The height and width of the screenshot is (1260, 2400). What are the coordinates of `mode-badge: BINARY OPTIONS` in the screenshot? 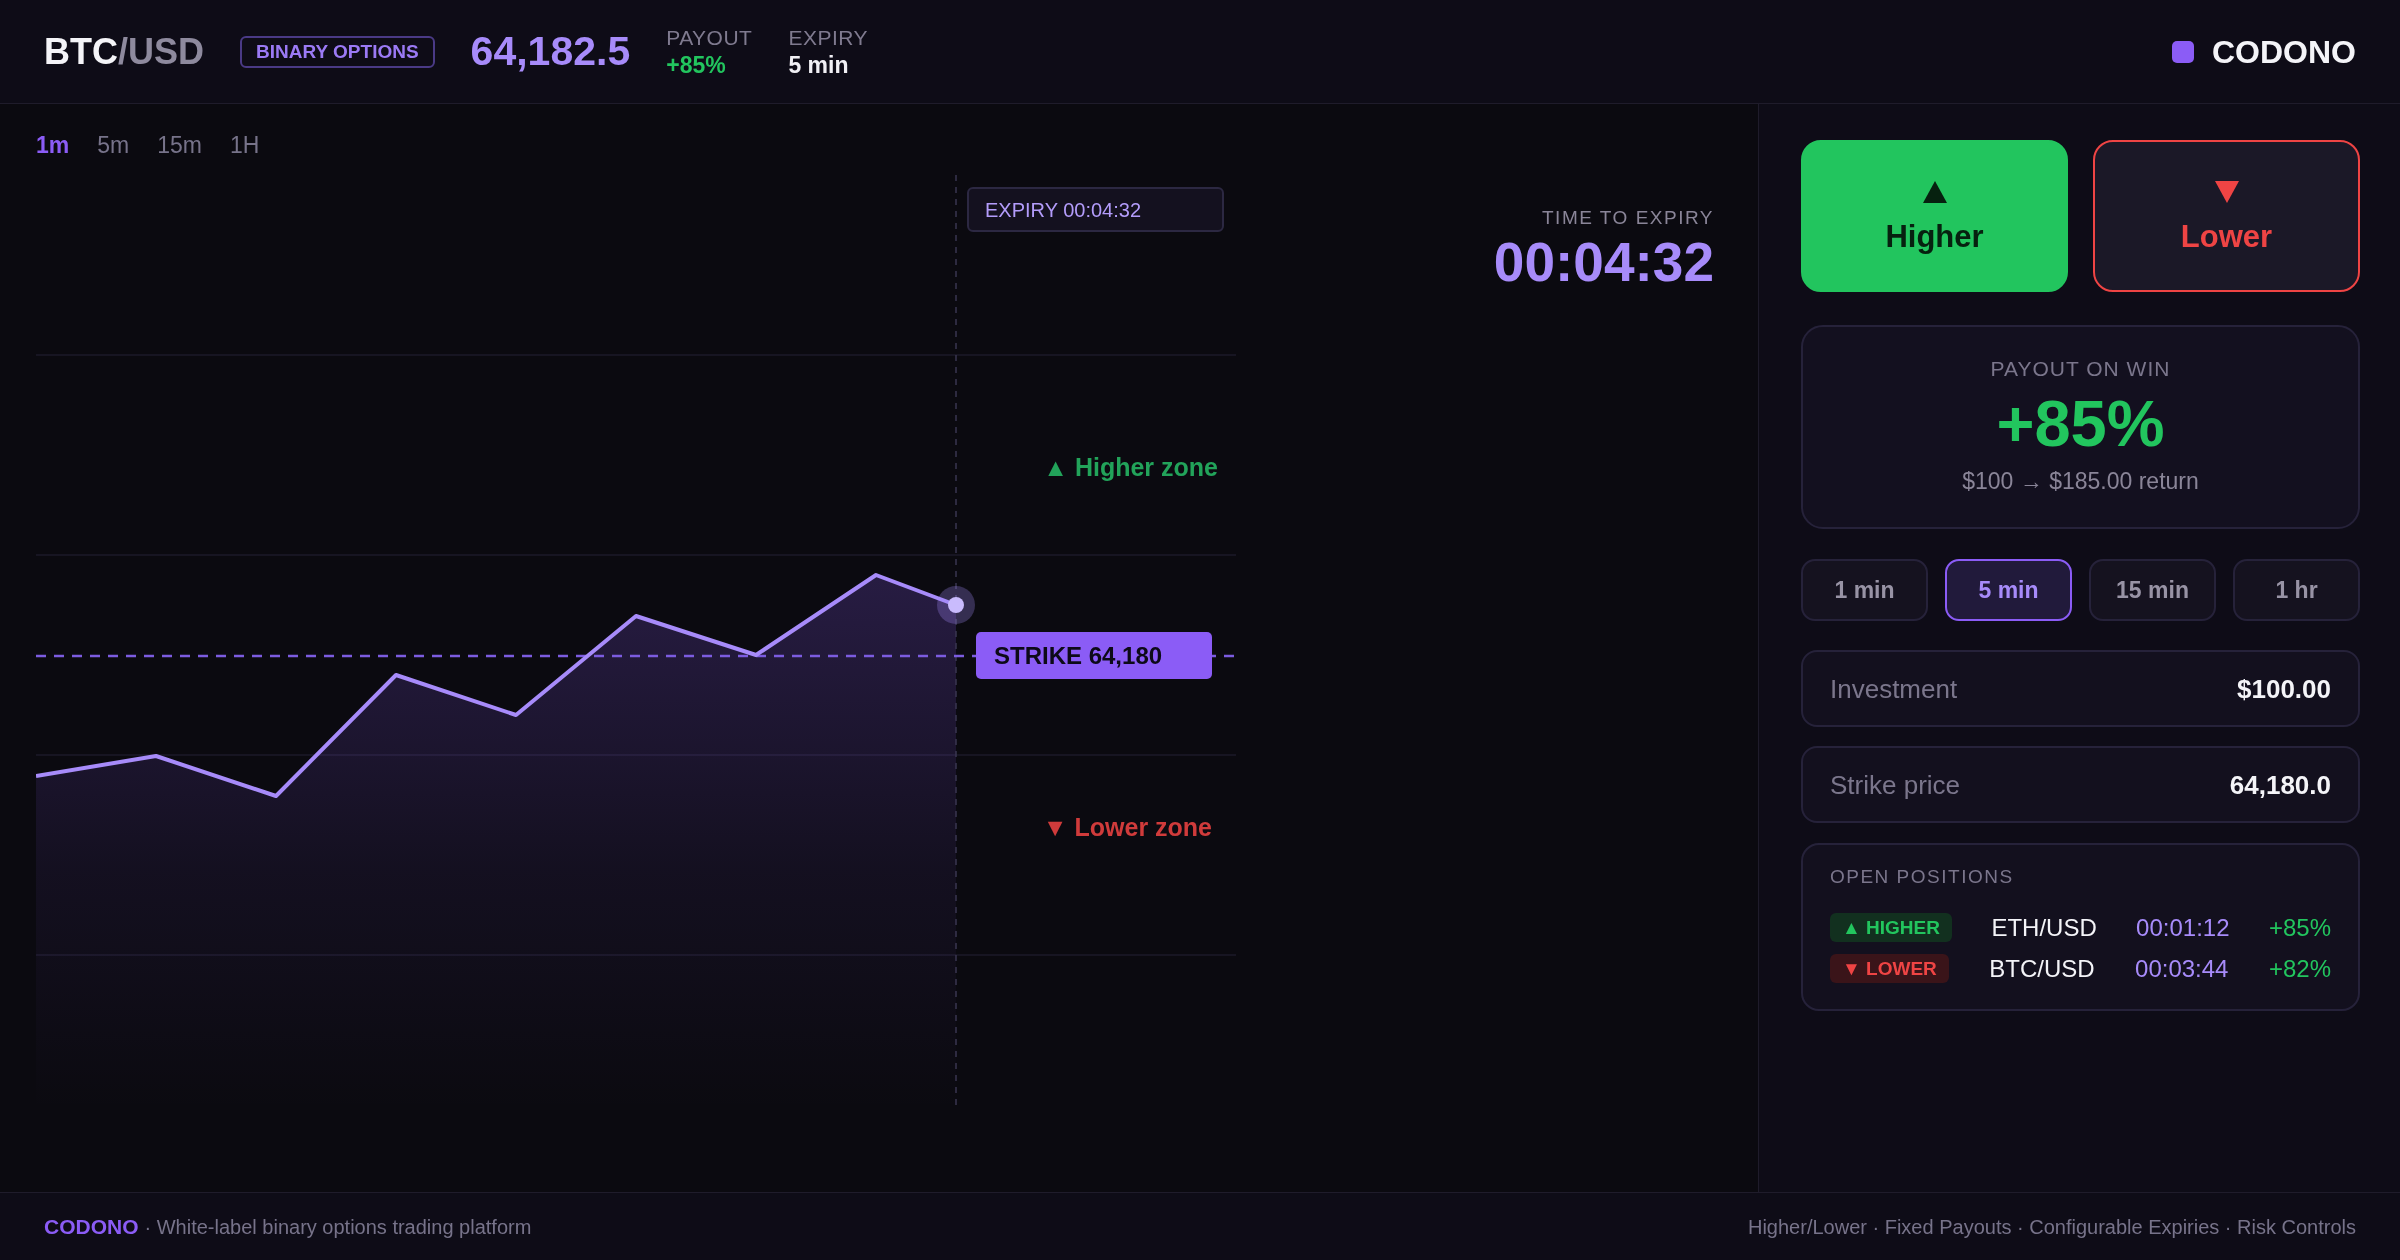 It's located at (337, 51).